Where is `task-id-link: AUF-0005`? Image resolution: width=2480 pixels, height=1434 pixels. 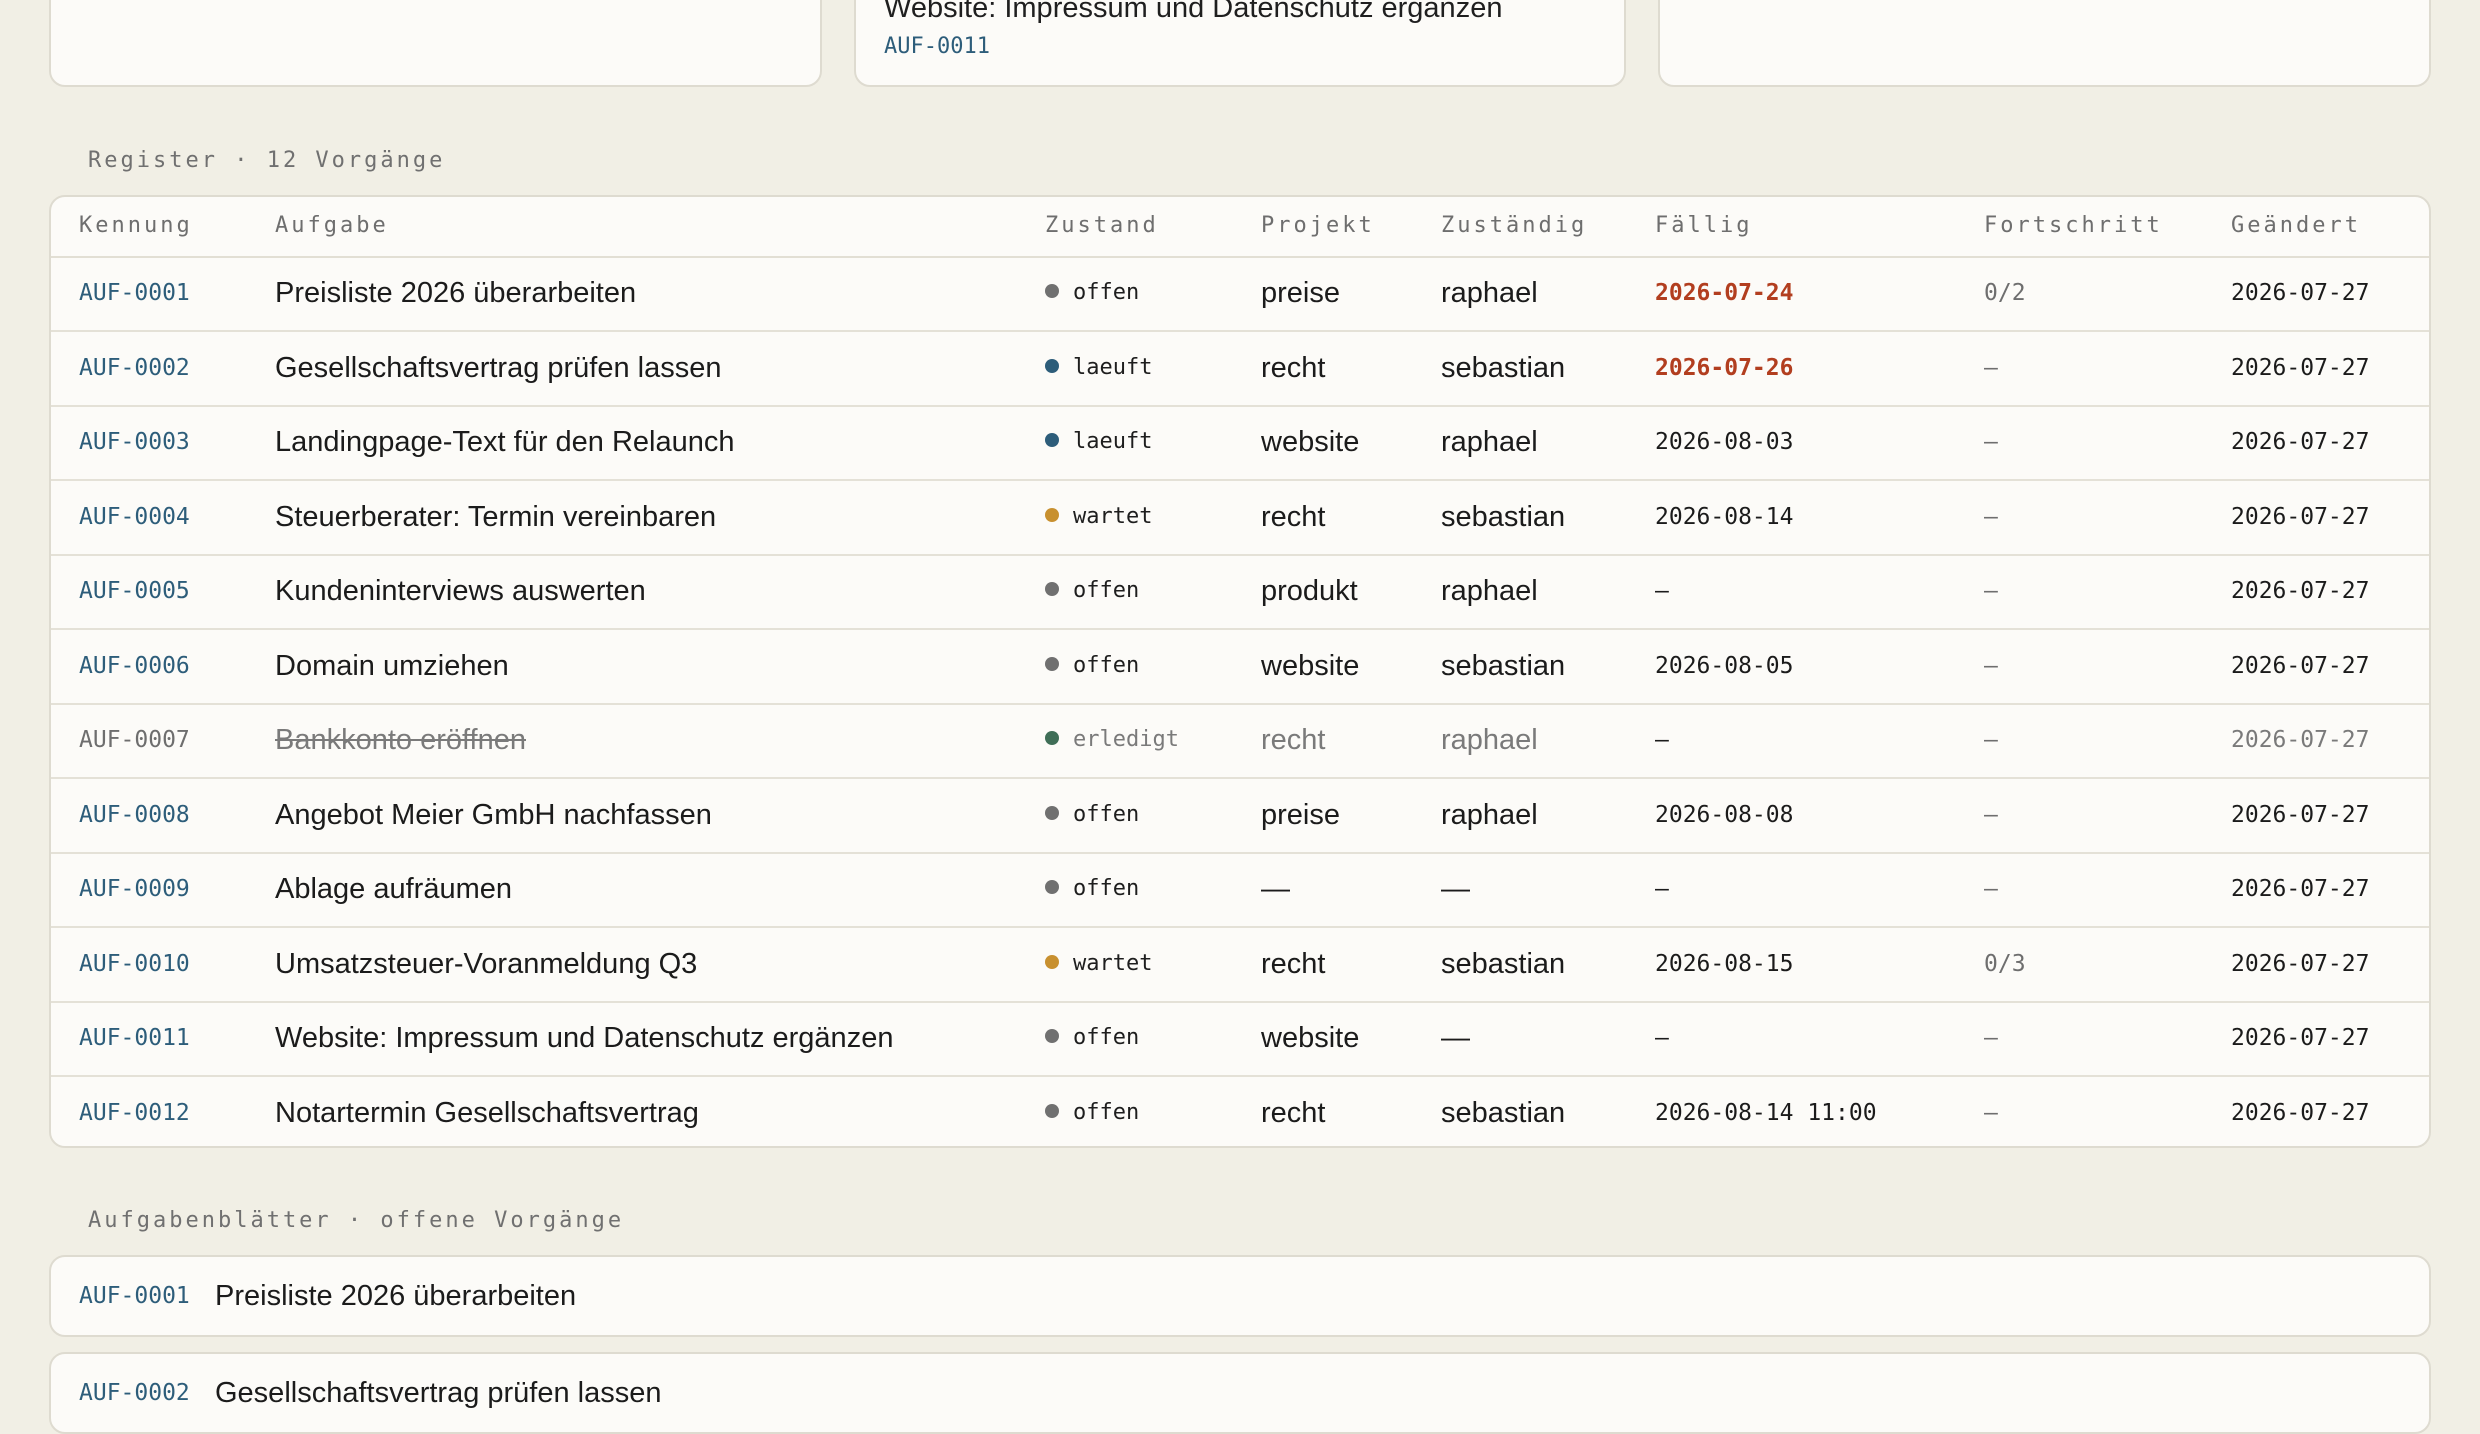 task-id-link: AUF-0005 is located at coordinates (134, 591).